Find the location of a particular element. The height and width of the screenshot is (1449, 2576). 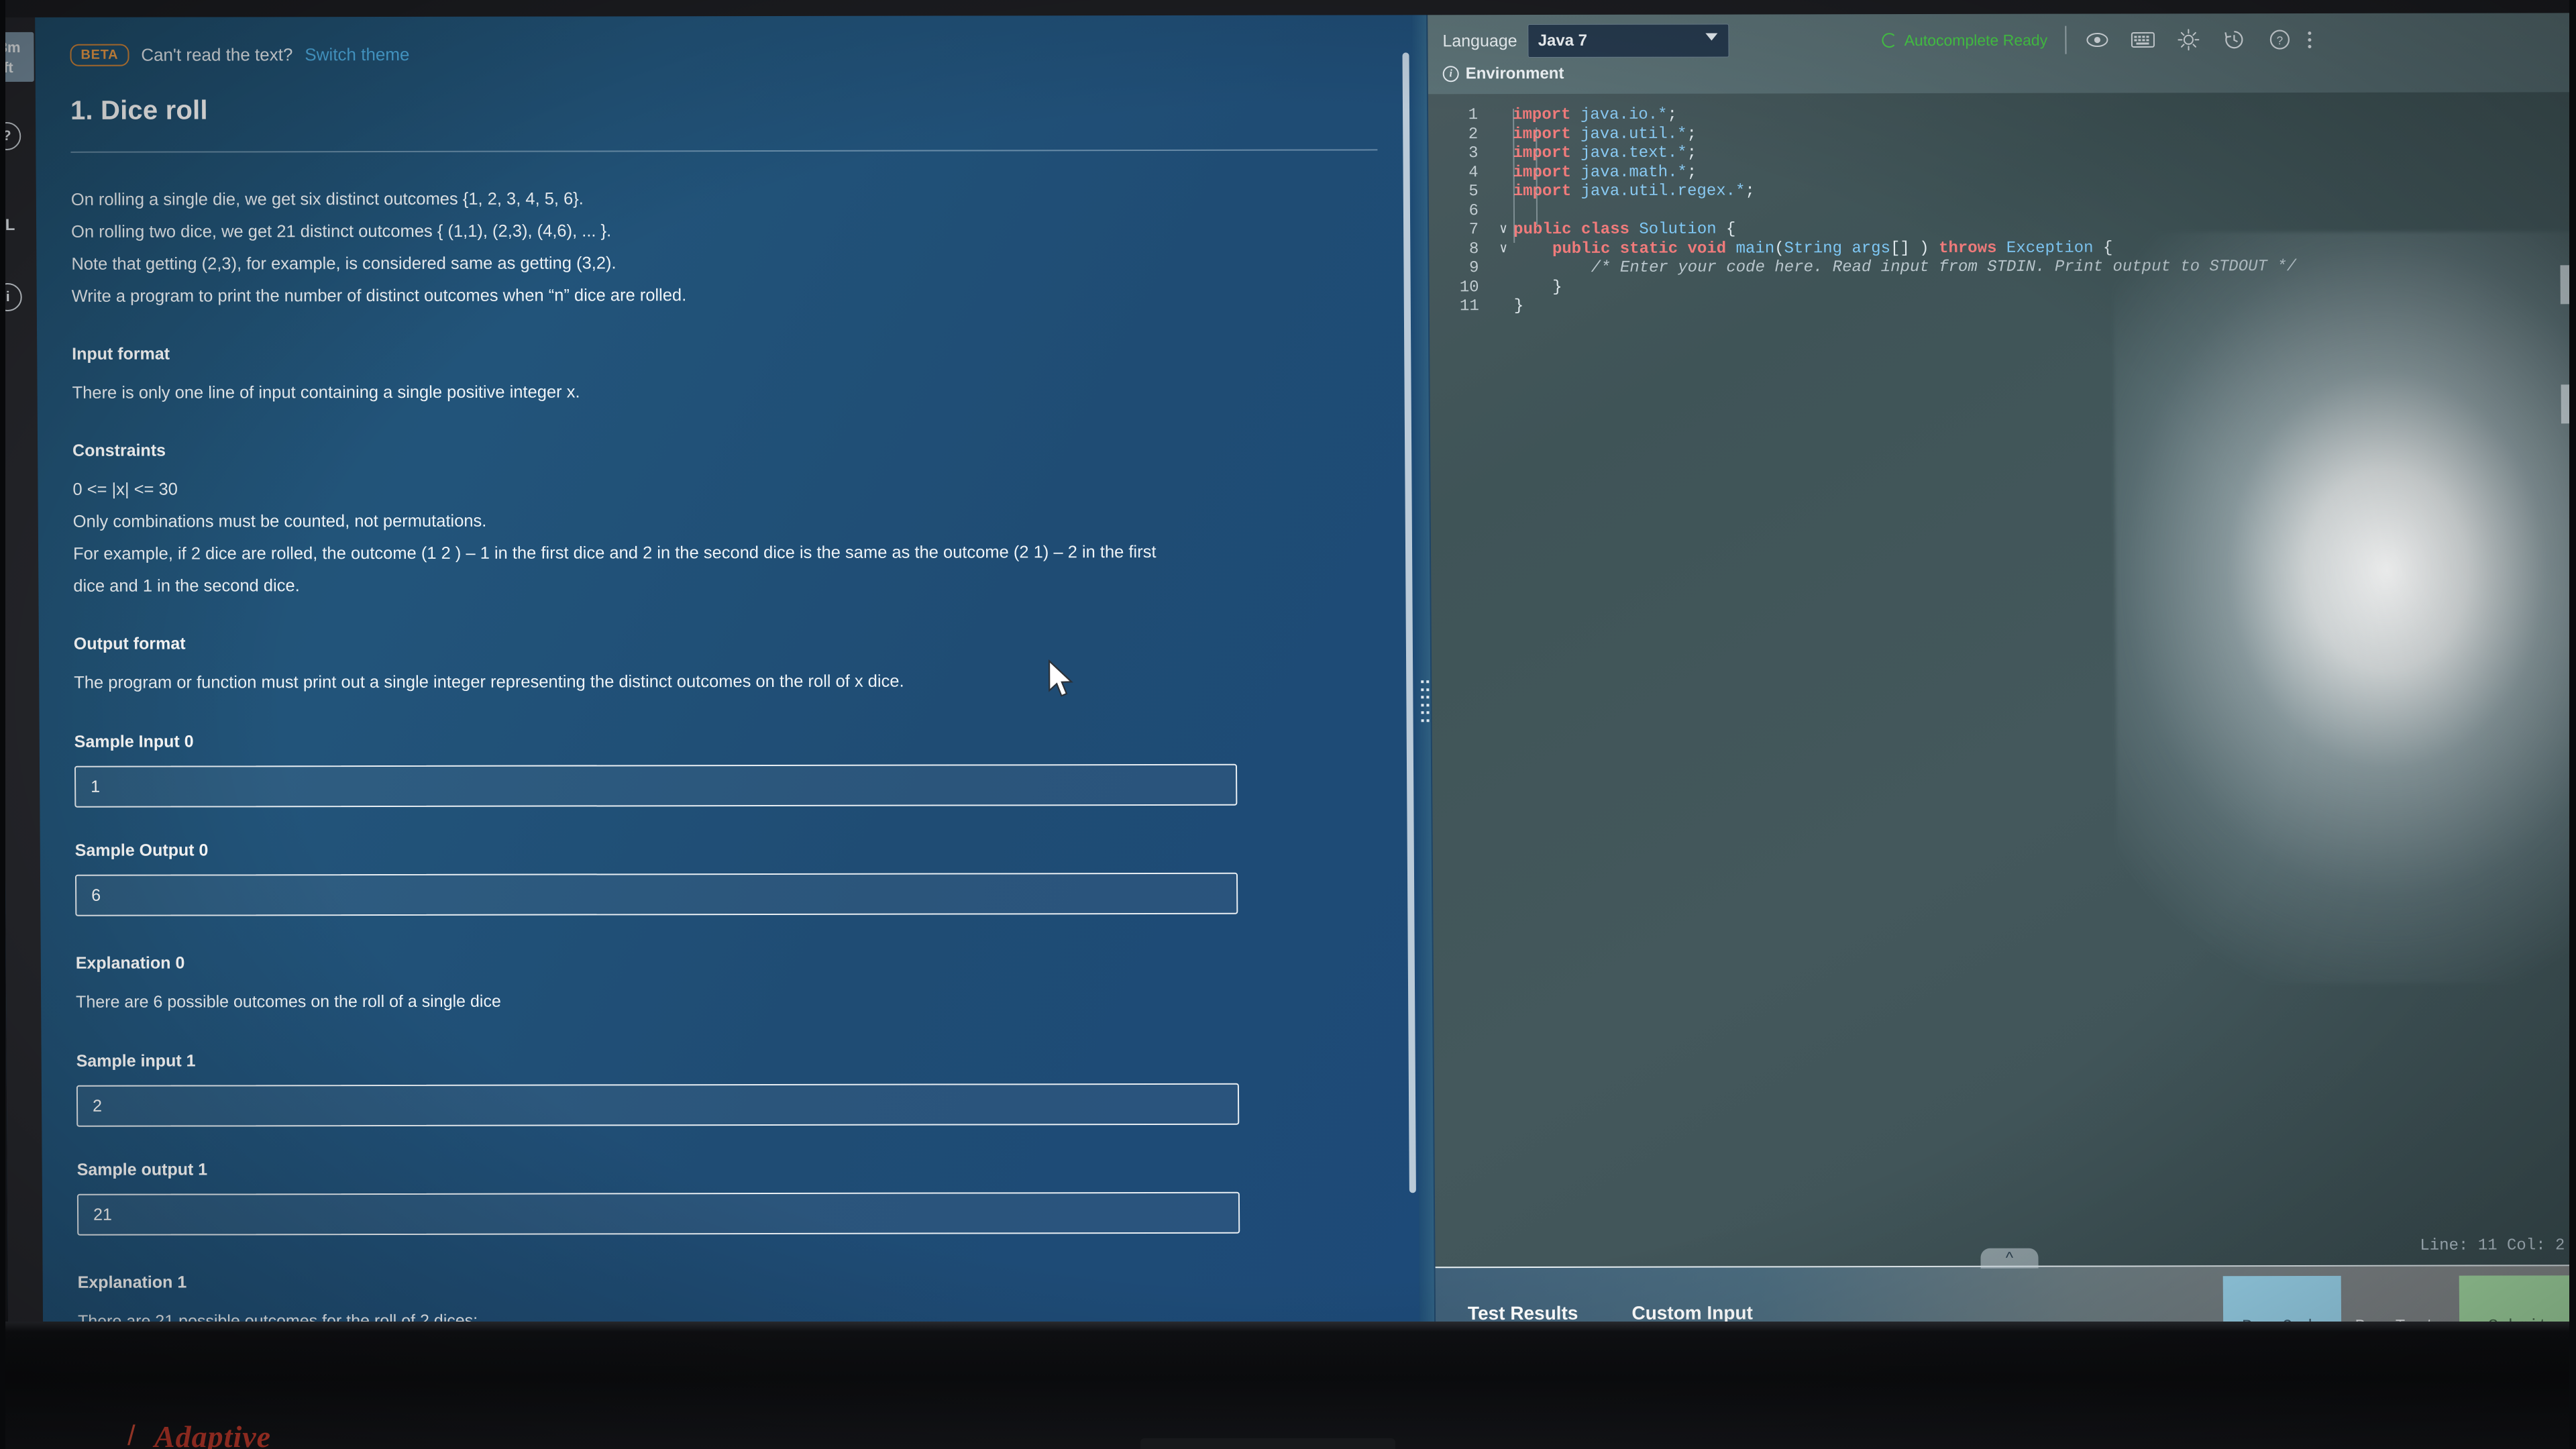

language-label: Language is located at coordinates (1479, 40).